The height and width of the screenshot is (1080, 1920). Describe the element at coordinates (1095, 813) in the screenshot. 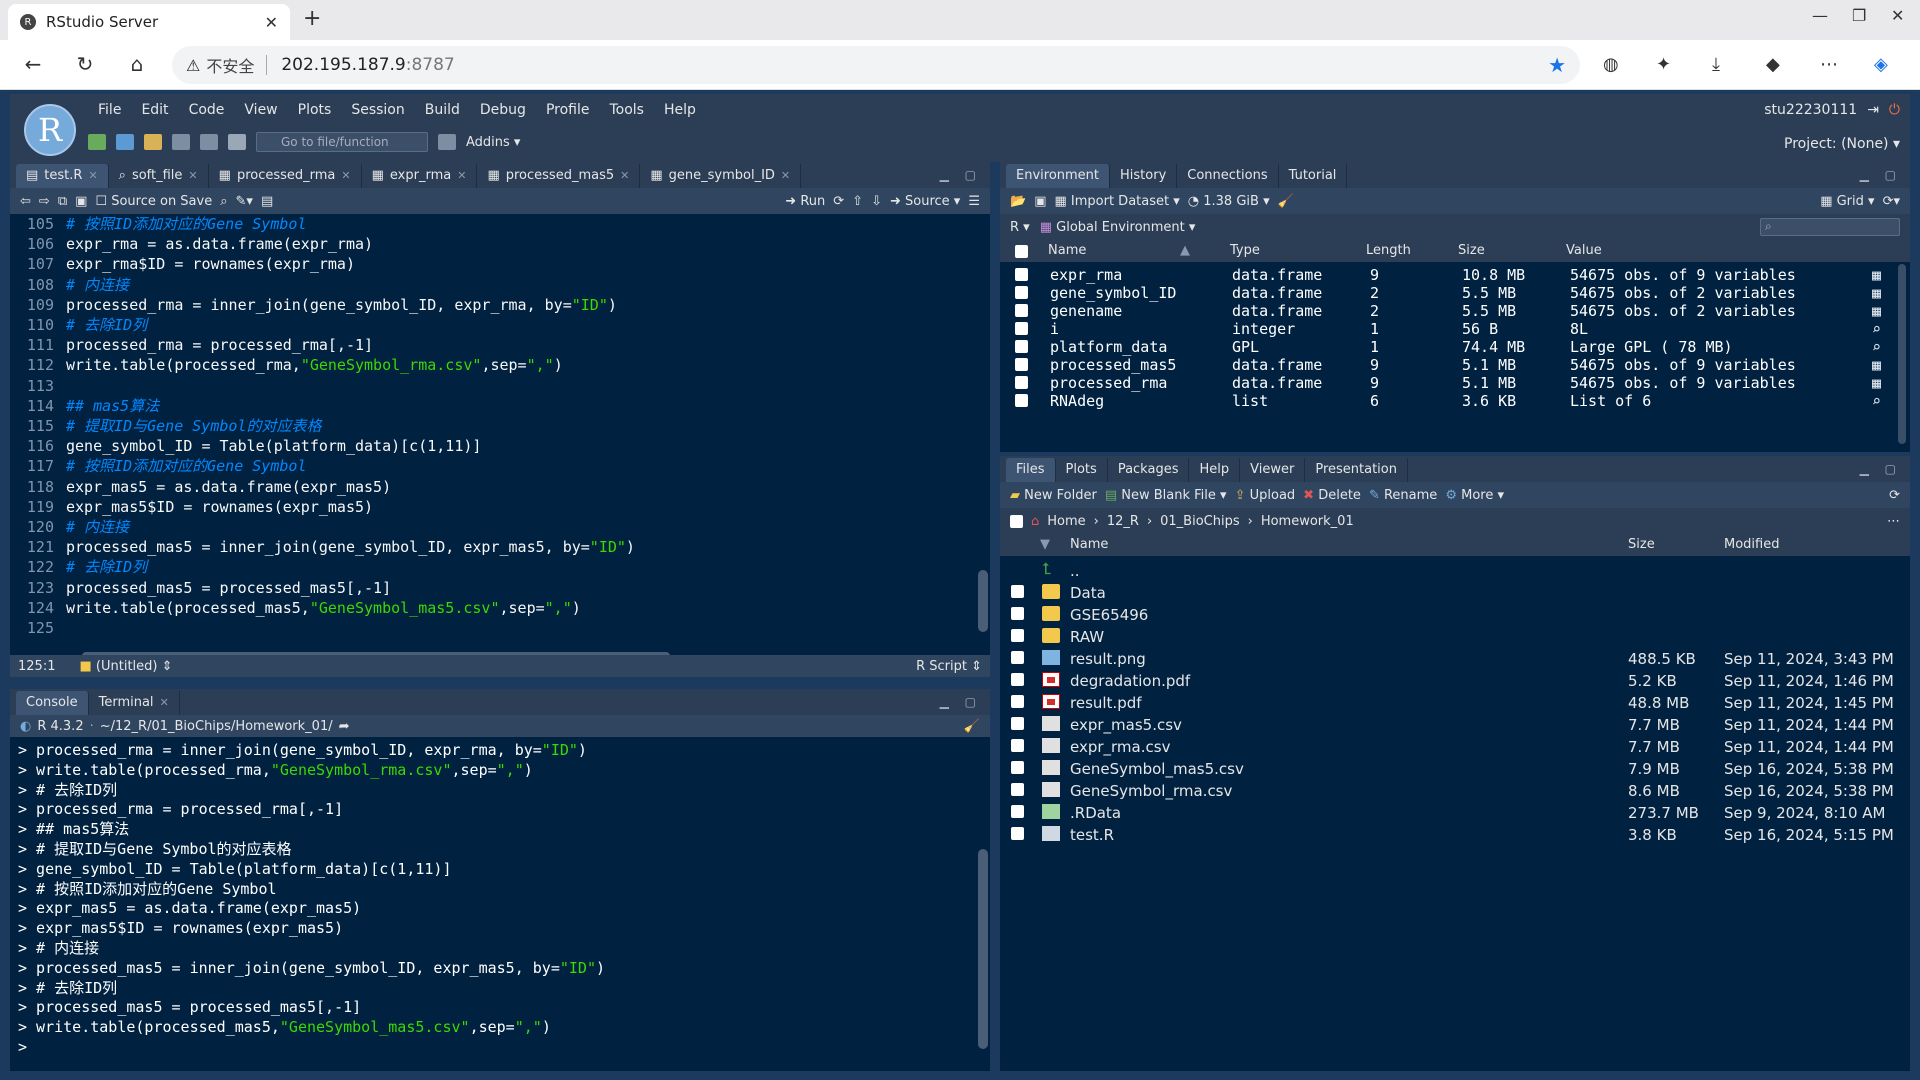

I see `file-name: .RData` at that location.